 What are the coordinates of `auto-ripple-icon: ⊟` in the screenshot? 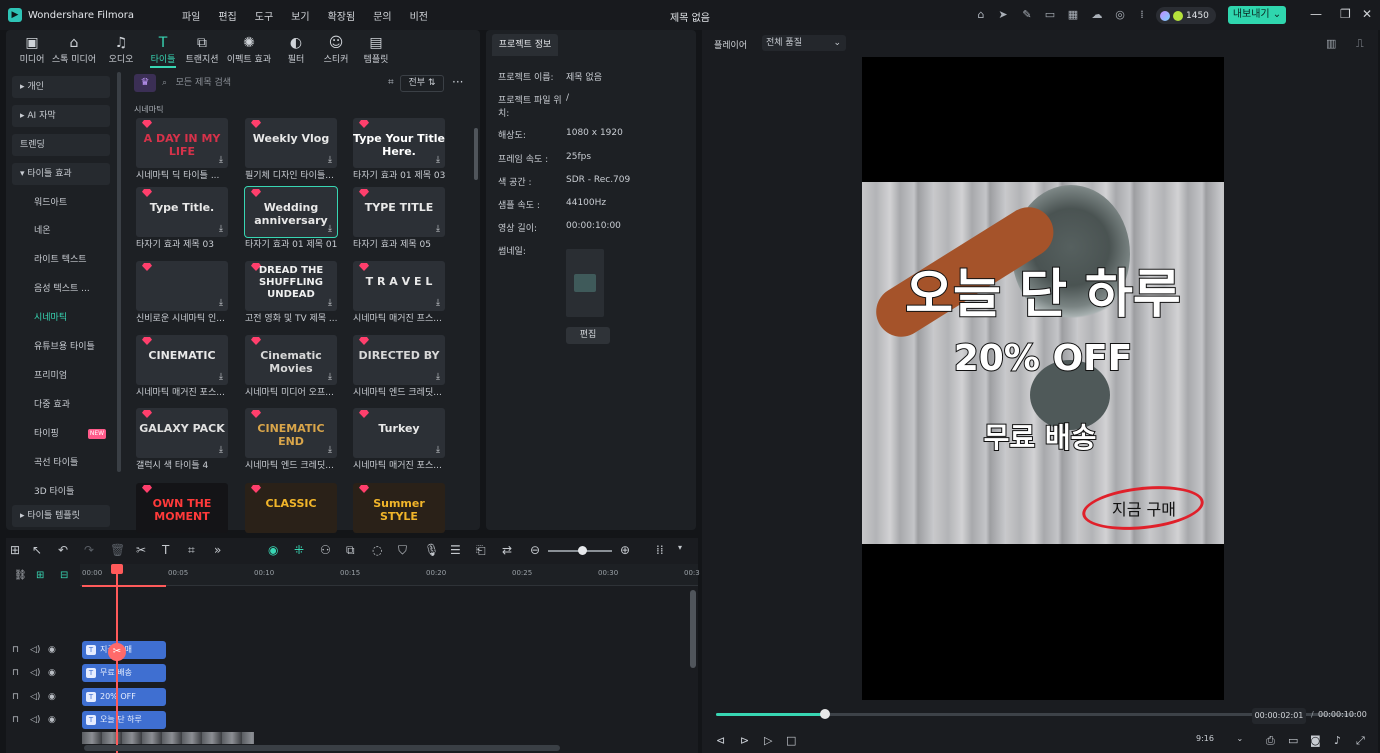 It's located at (64, 575).